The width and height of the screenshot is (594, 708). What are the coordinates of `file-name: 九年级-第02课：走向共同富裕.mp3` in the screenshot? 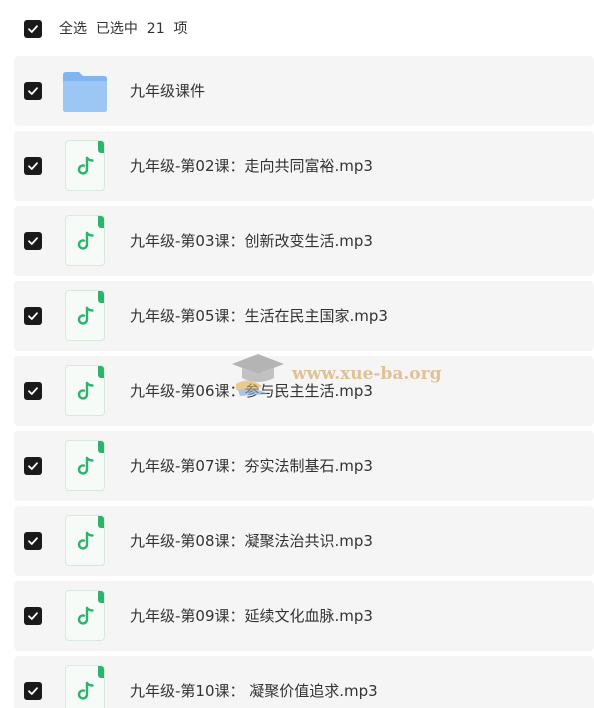 It's located at (251, 166).